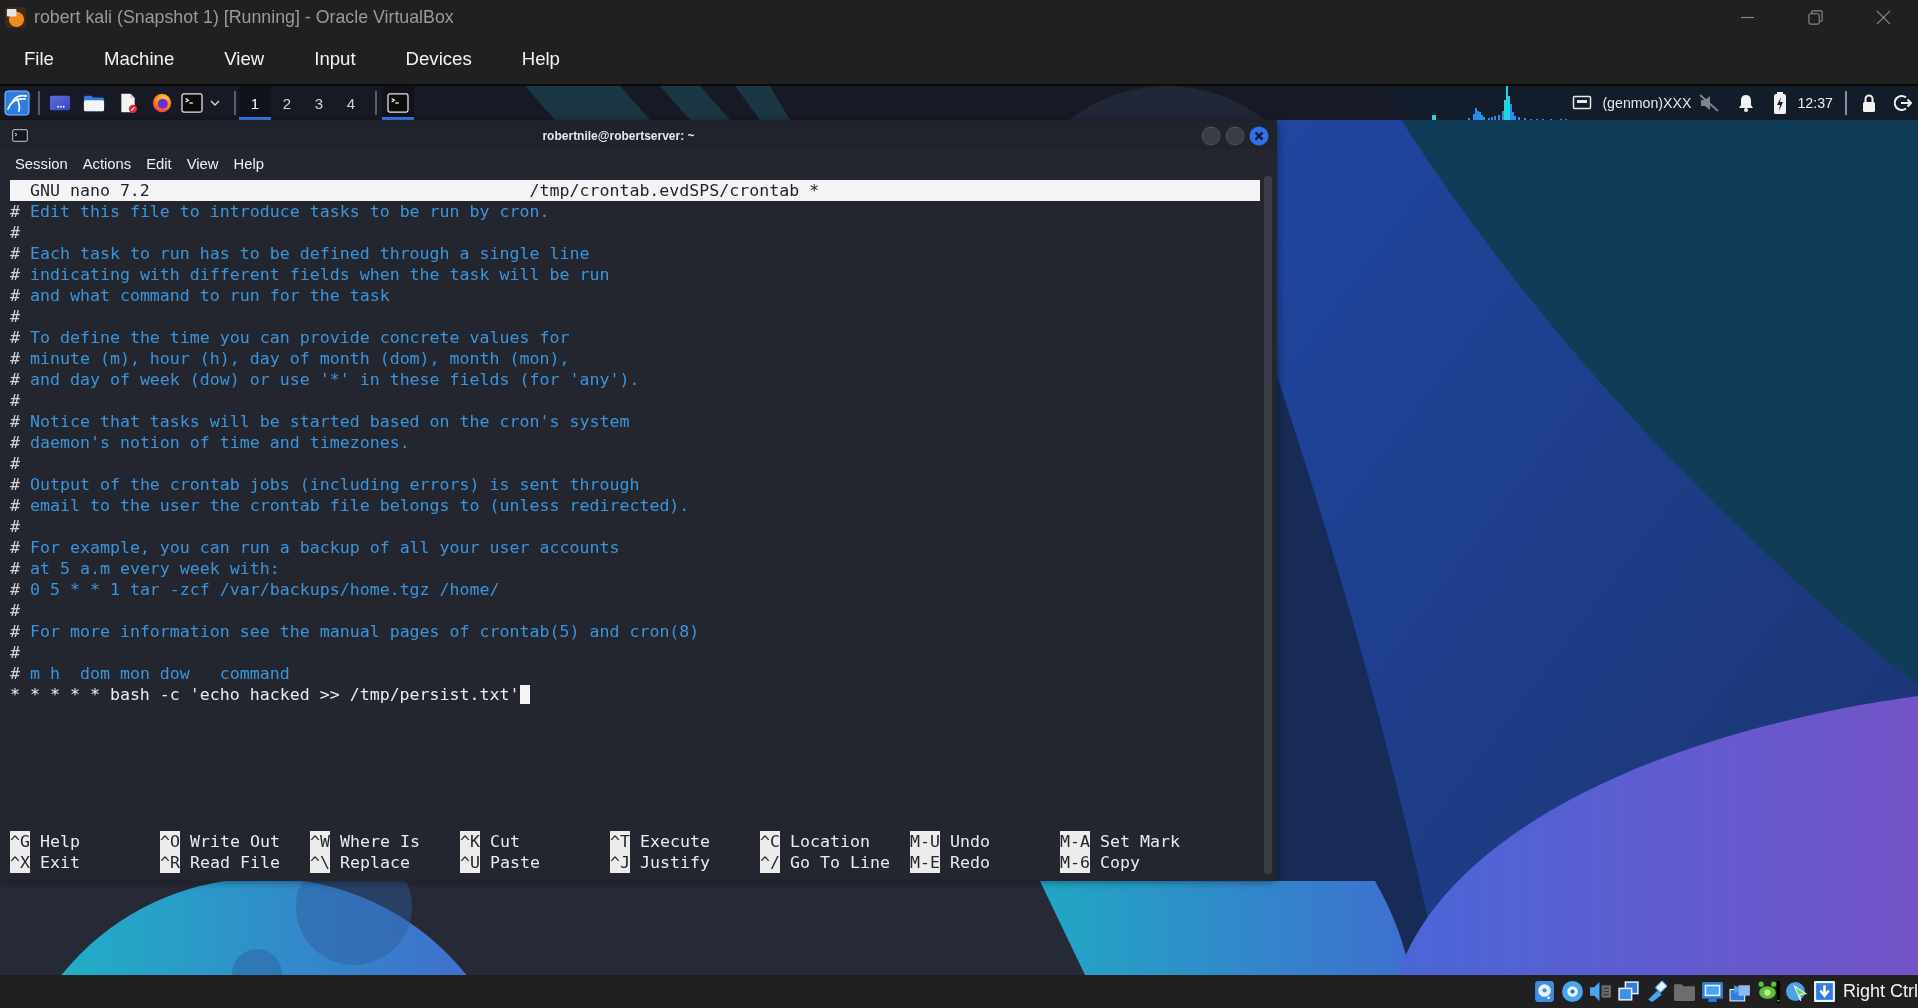 The height and width of the screenshot is (1008, 1918). I want to click on menu-item: Devices, so click(438, 59).